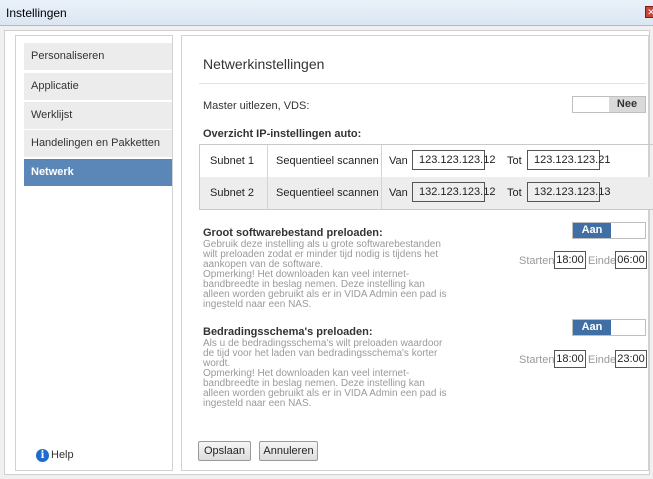 This screenshot has width=653, height=479. What do you see at coordinates (264, 64) in the screenshot?
I see `page-title: Netwerkinstellingen` at bounding box center [264, 64].